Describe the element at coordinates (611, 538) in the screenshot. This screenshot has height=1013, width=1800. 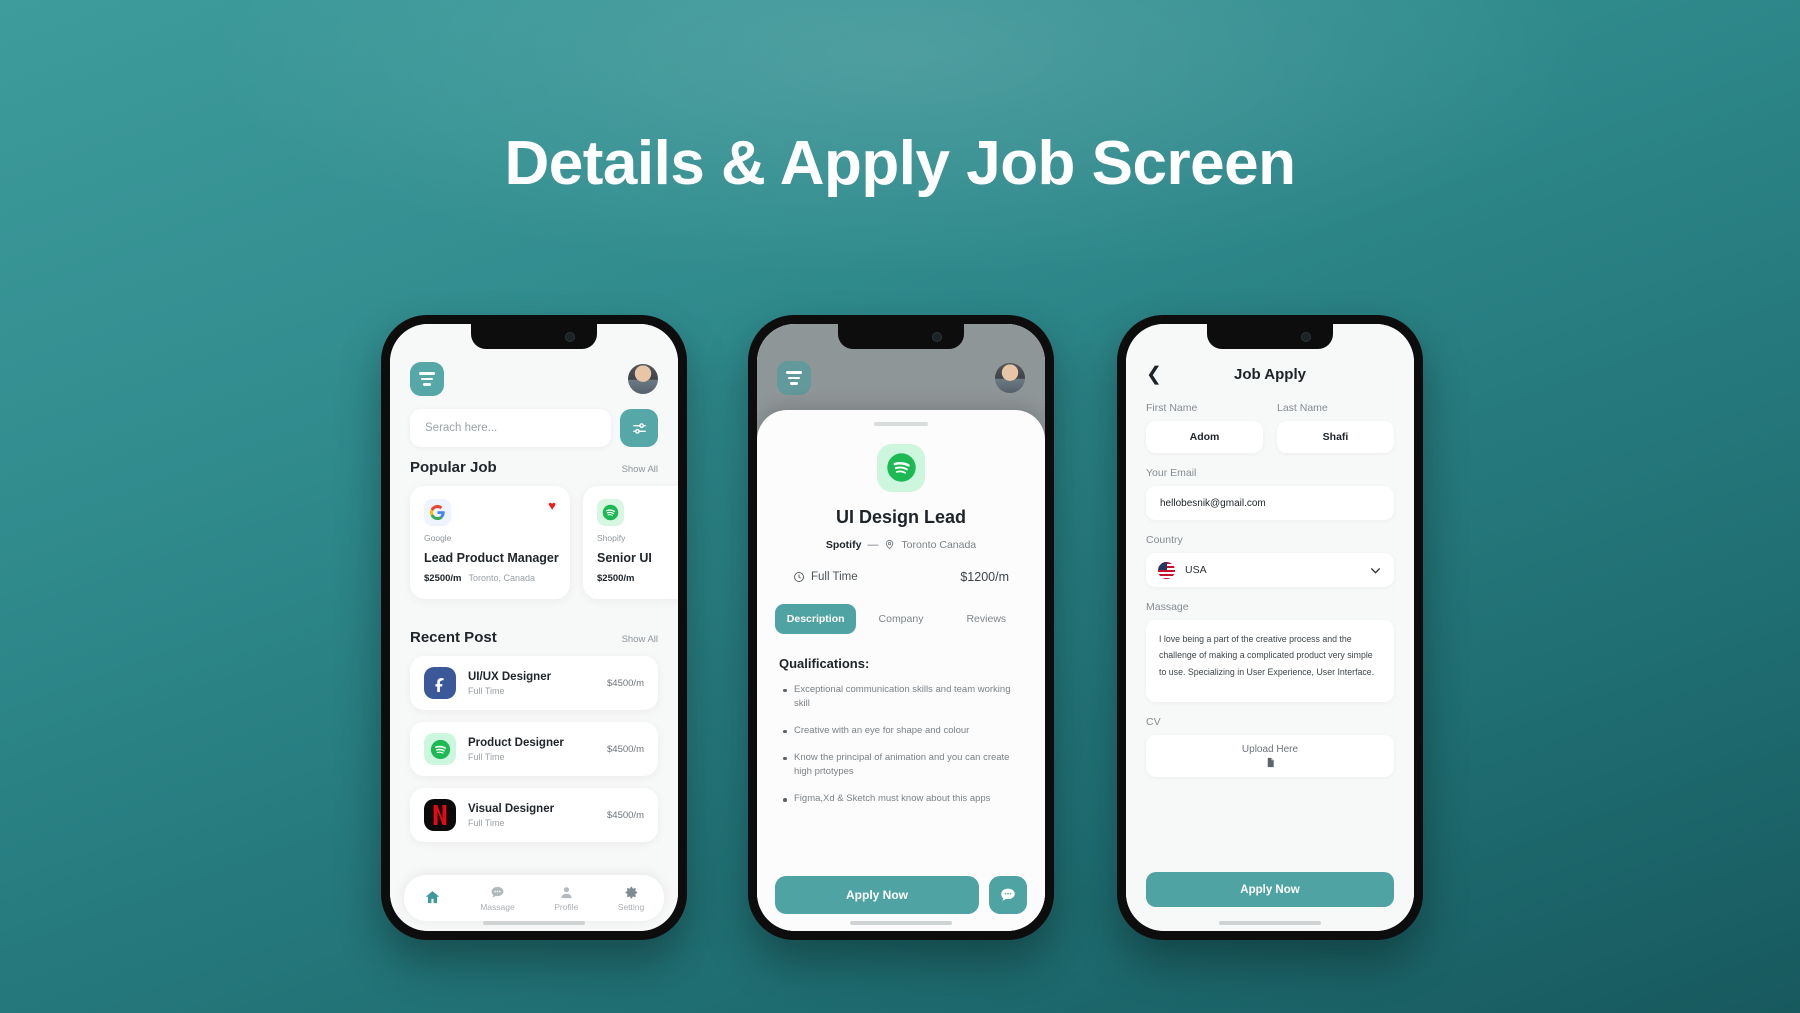
I see `job-card-company: Shopify` at that location.